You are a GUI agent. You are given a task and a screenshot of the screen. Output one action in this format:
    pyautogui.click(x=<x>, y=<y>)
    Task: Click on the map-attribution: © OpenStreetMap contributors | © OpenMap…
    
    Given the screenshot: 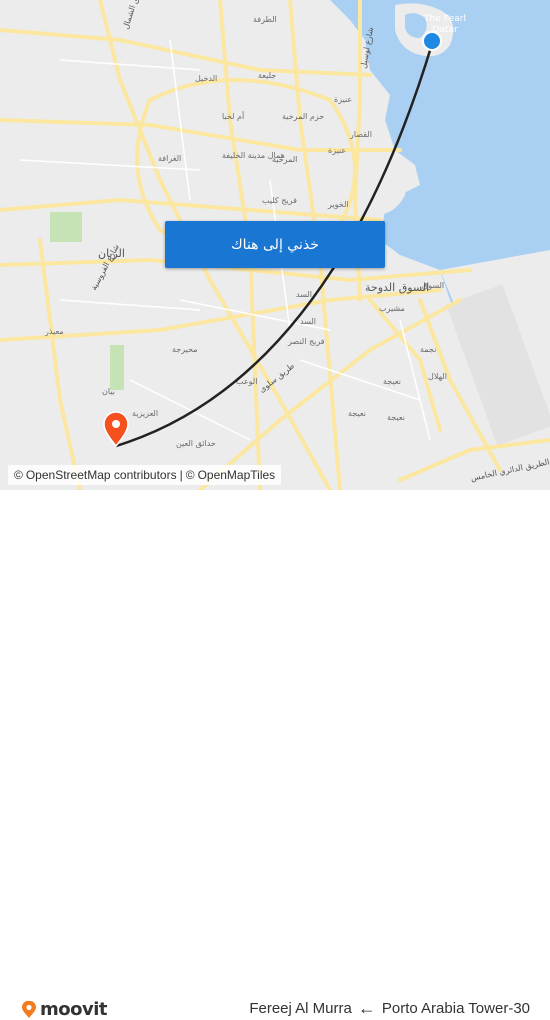 What is the action you would take?
    pyautogui.click(x=145, y=475)
    